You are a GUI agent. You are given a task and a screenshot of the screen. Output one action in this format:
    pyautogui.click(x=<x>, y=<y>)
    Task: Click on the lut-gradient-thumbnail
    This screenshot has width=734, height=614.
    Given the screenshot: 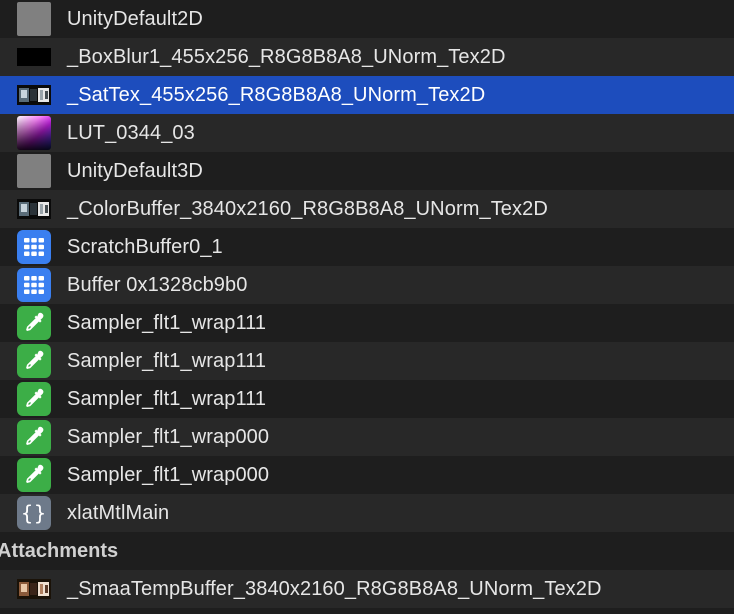 What is the action you would take?
    pyautogui.click(x=34, y=133)
    